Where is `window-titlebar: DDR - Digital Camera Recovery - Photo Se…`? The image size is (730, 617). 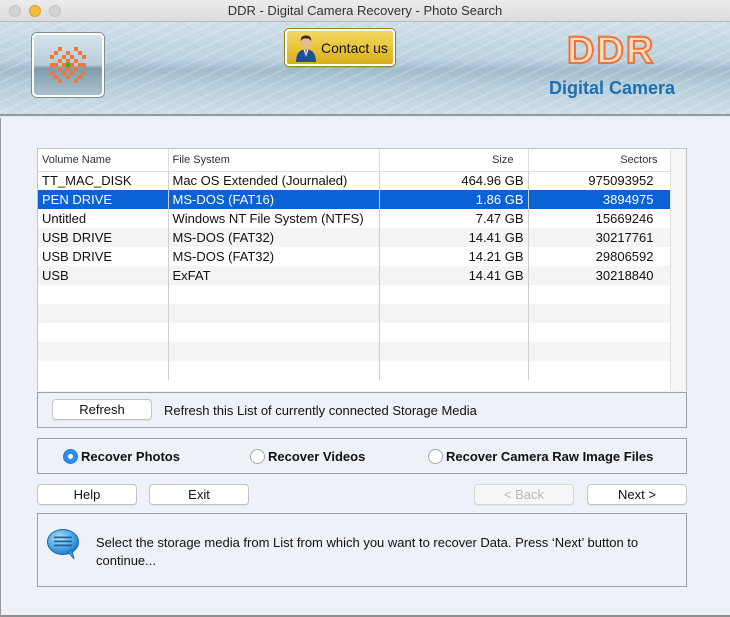 window-titlebar: DDR - Digital Camera Recovery - Photo Se… is located at coordinates (365, 11).